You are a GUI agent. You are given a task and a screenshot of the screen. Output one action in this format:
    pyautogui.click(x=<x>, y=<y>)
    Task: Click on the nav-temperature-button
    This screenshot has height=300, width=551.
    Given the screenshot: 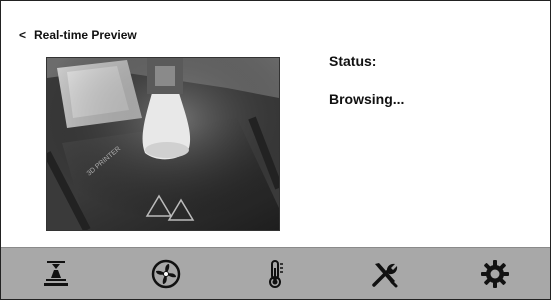 What is the action you would take?
    pyautogui.click(x=275, y=274)
    